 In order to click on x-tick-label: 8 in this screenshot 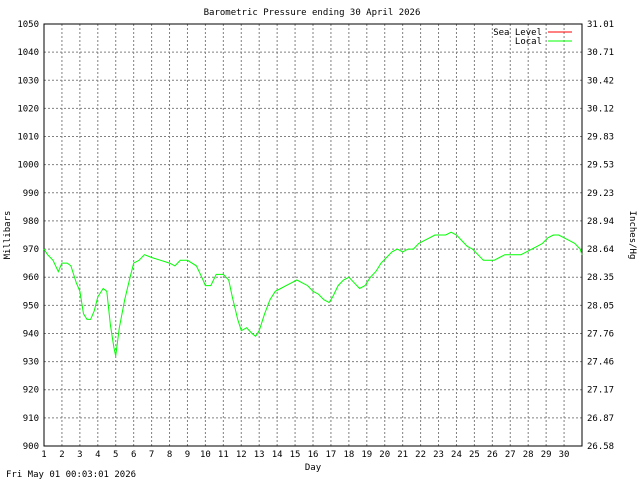, I will do `click(169, 455)`.